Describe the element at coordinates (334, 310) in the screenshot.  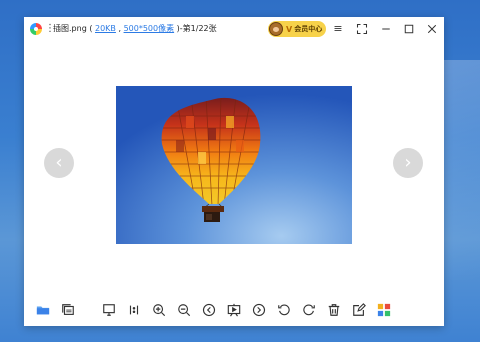
I see `delete-icon` at that location.